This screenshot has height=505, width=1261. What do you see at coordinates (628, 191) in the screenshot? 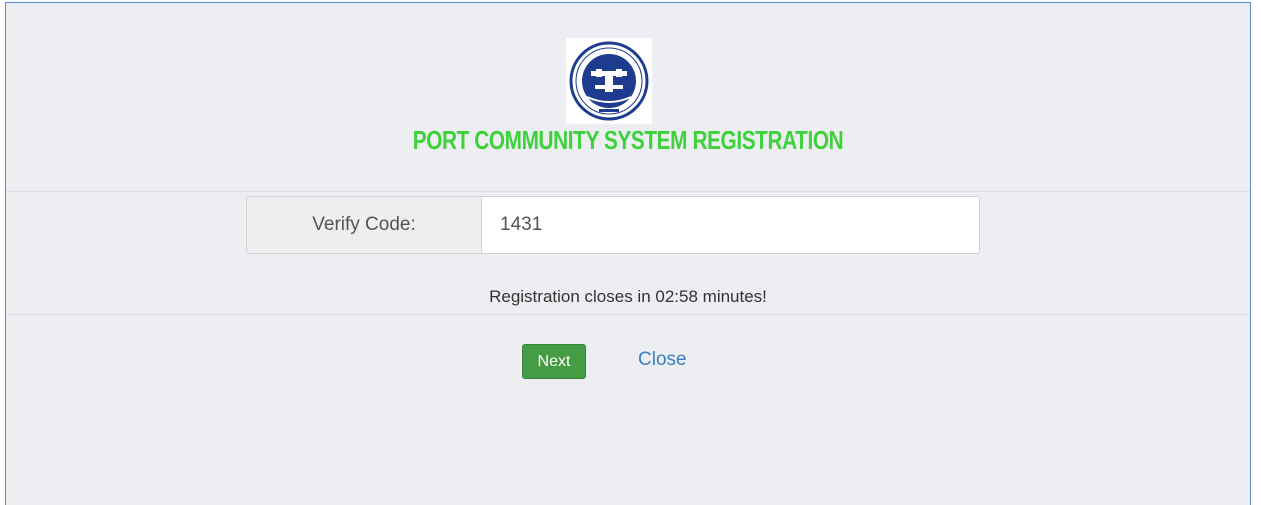
I see `header-divider` at bounding box center [628, 191].